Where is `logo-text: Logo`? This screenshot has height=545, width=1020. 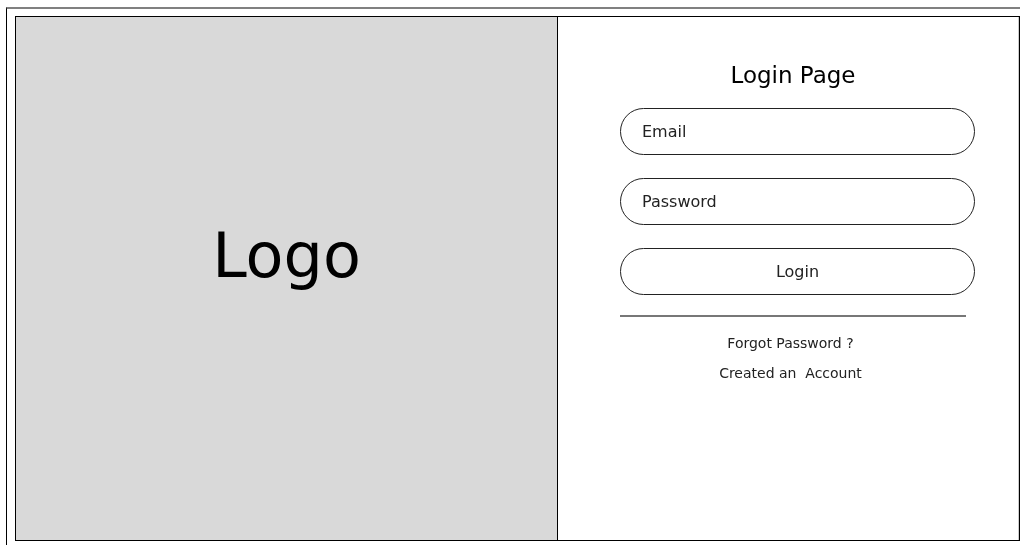 logo-text: Logo is located at coordinates (286, 255).